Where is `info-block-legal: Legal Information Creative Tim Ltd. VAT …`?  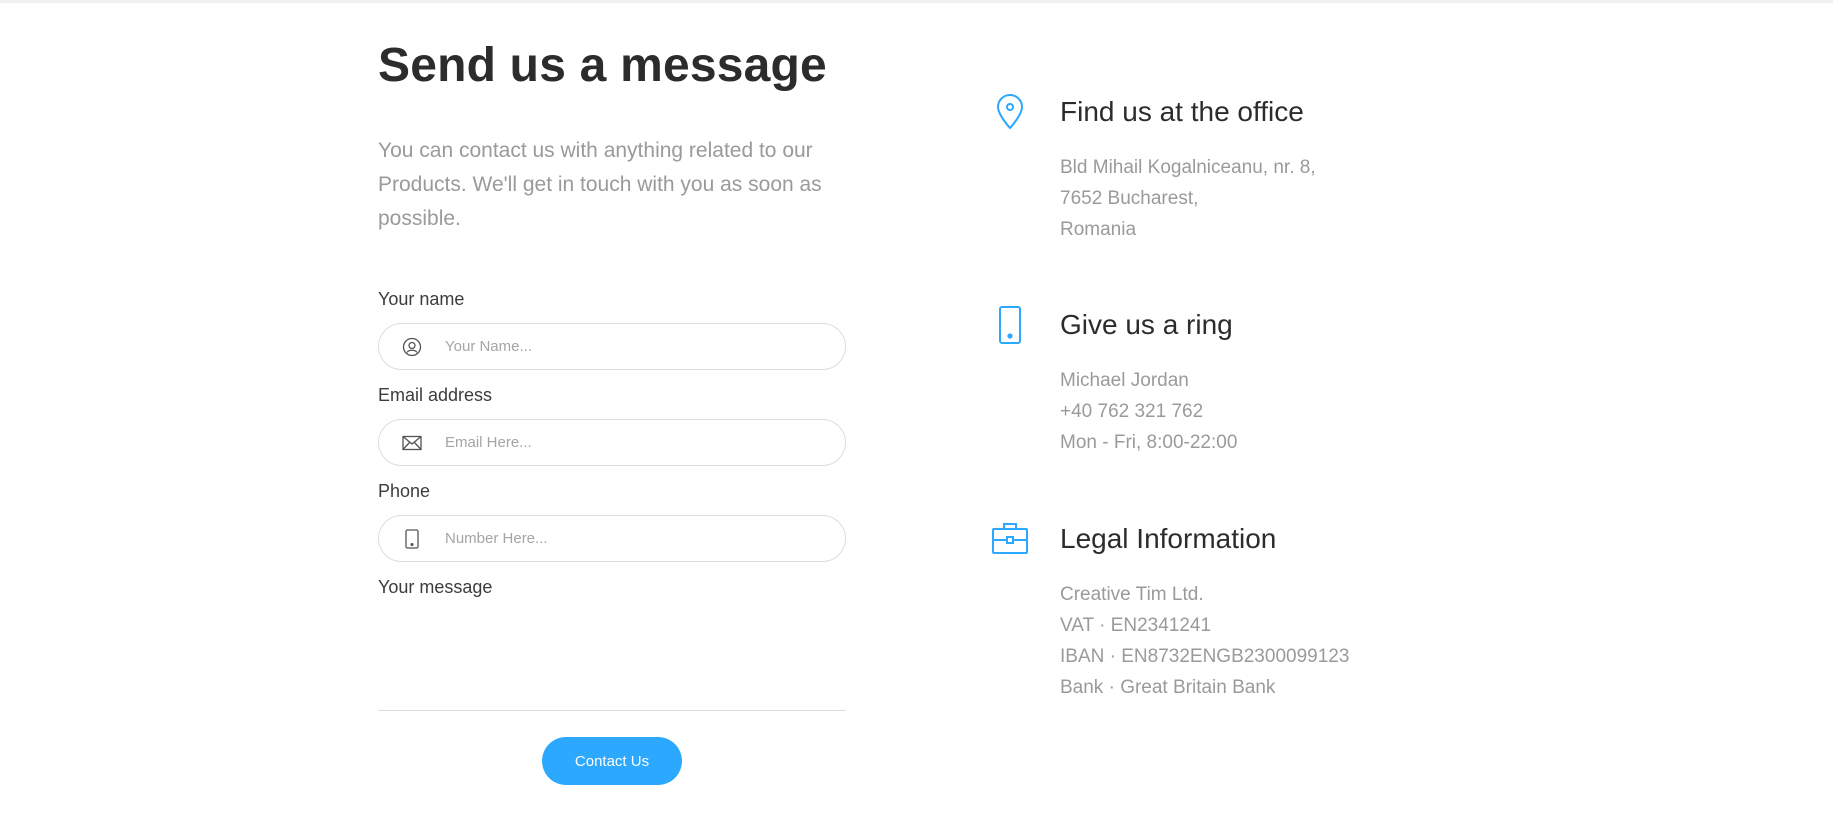 info-block-legal: Legal Information Creative Tim Ltd. VAT … is located at coordinates (1240, 619).